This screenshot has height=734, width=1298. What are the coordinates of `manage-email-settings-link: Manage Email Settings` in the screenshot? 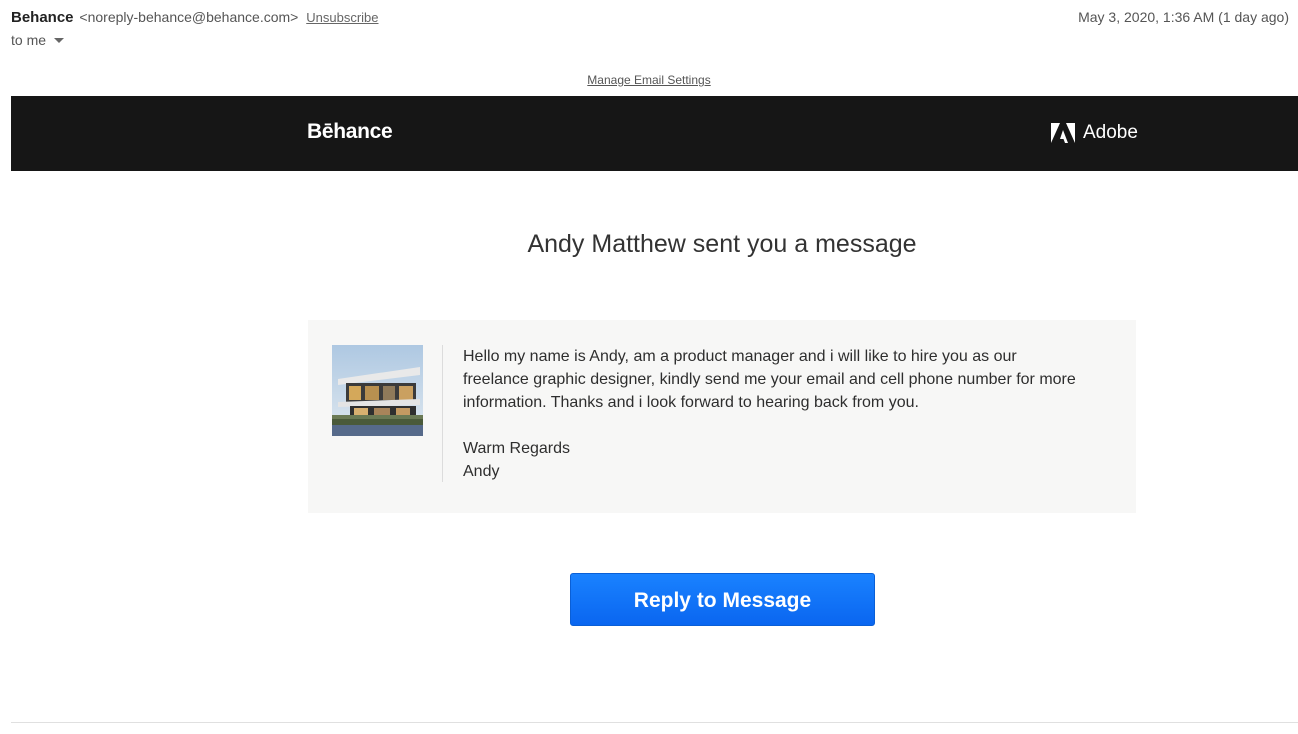 It's located at (648, 80).